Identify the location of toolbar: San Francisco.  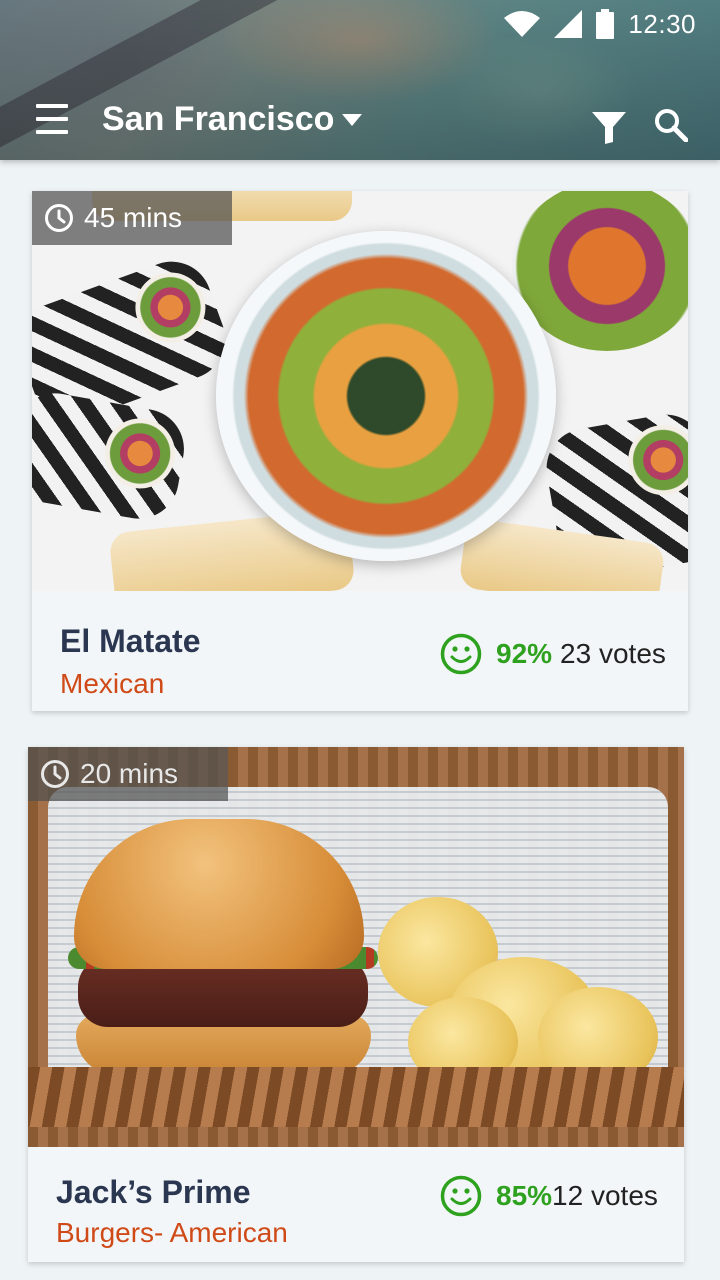
(360, 122).